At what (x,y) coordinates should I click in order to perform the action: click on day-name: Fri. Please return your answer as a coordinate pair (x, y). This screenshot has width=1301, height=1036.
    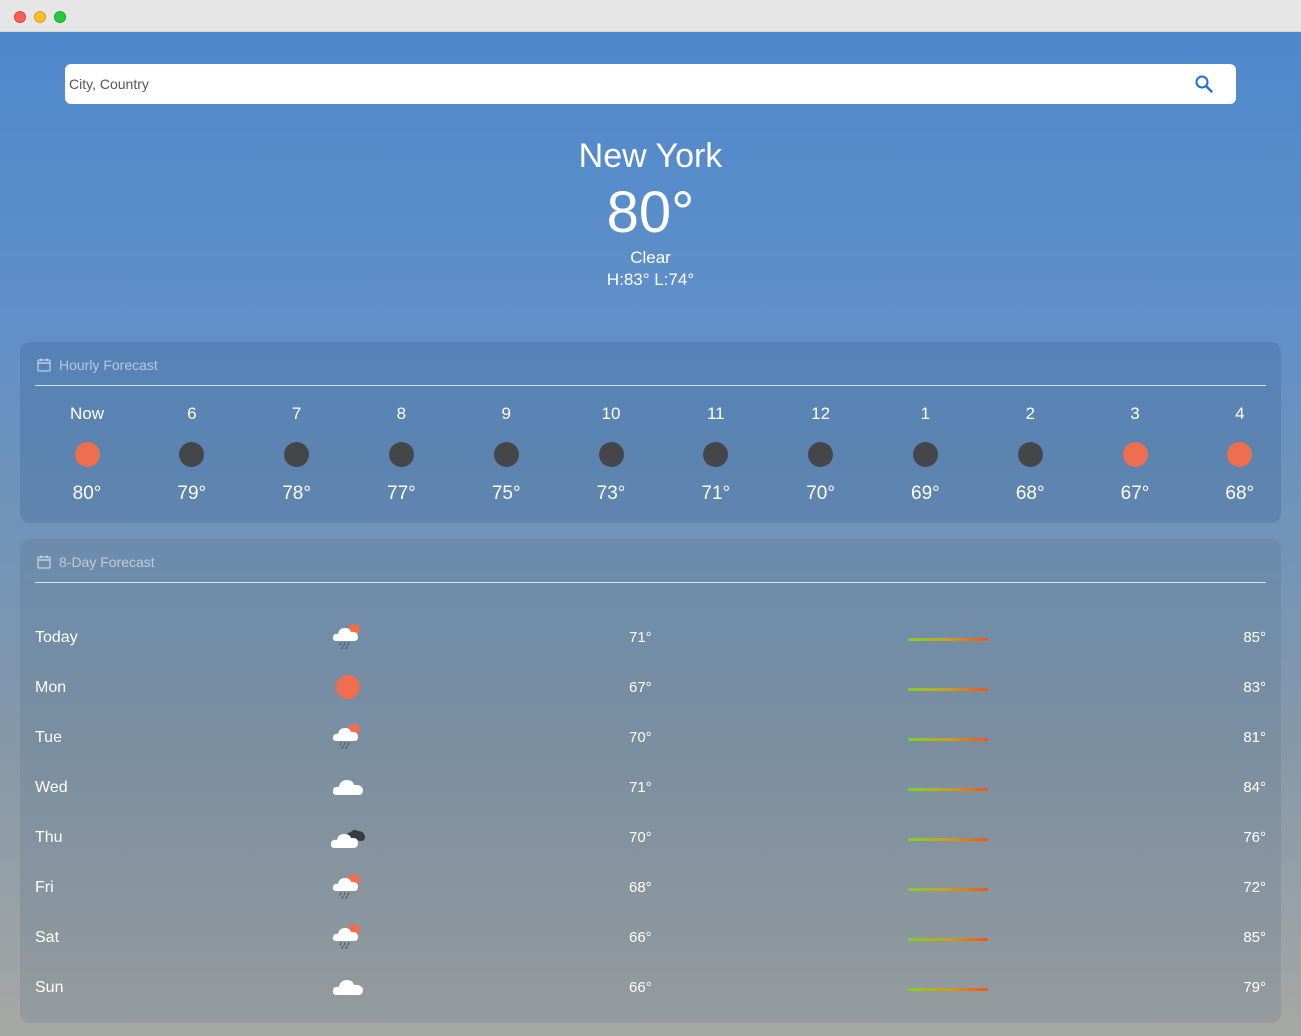
    Looking at the image, I should click on (44, 887).